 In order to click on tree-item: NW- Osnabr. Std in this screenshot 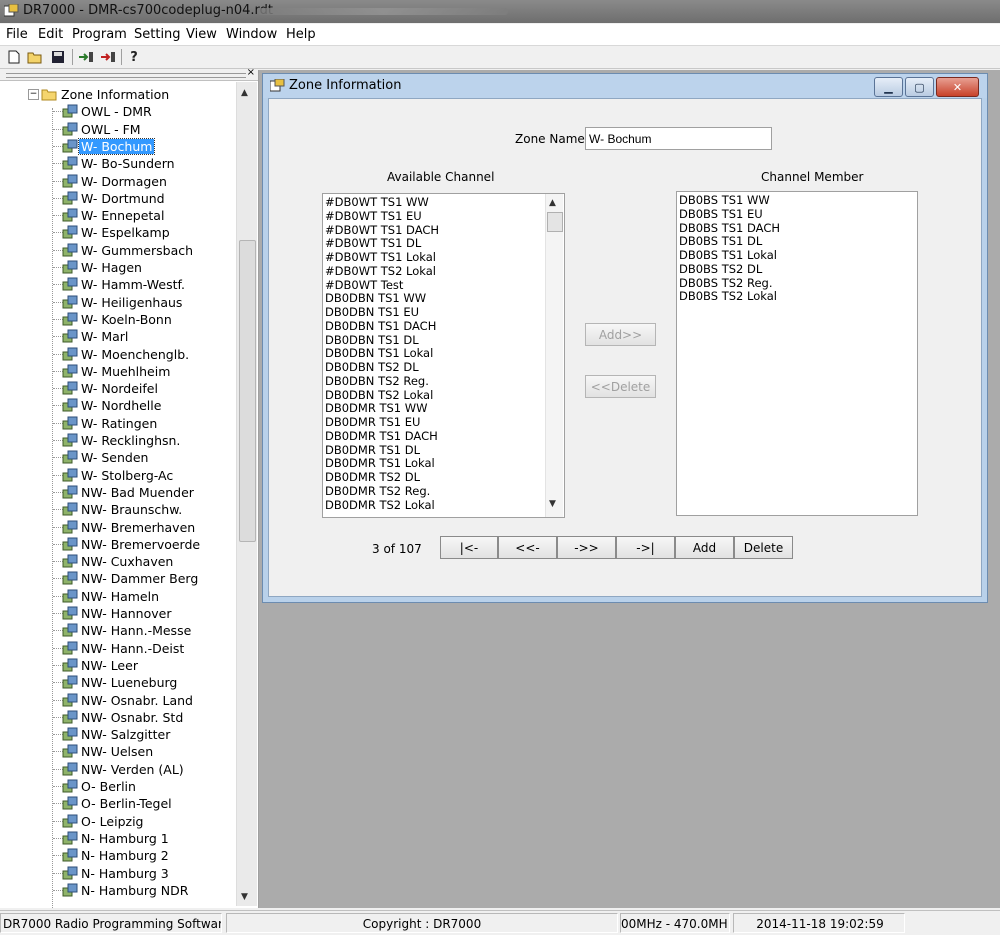, I will do `click(118, 717)`.